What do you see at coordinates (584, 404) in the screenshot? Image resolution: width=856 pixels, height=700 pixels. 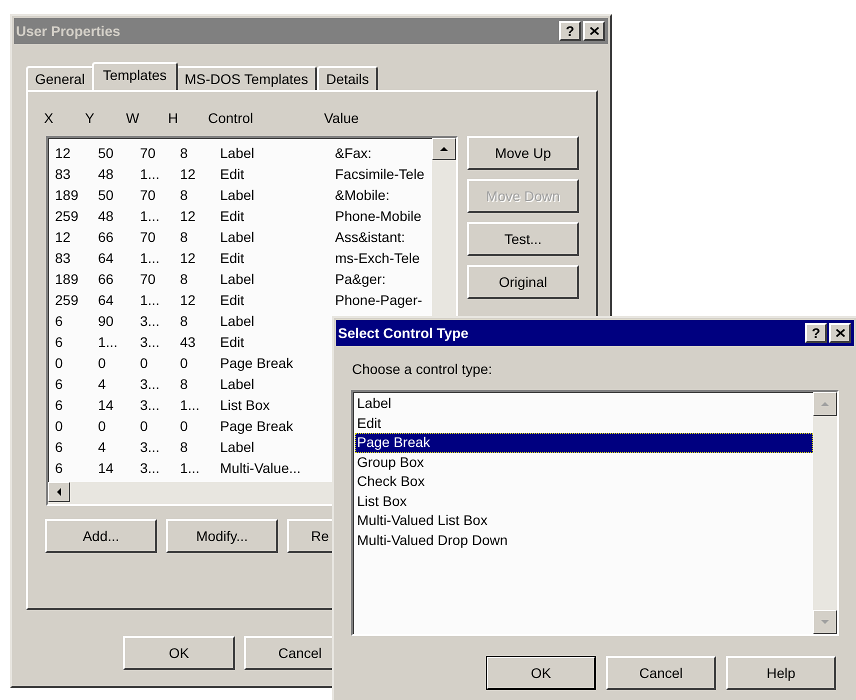 I see `list-item: Label` at bounding box center [584, 404].